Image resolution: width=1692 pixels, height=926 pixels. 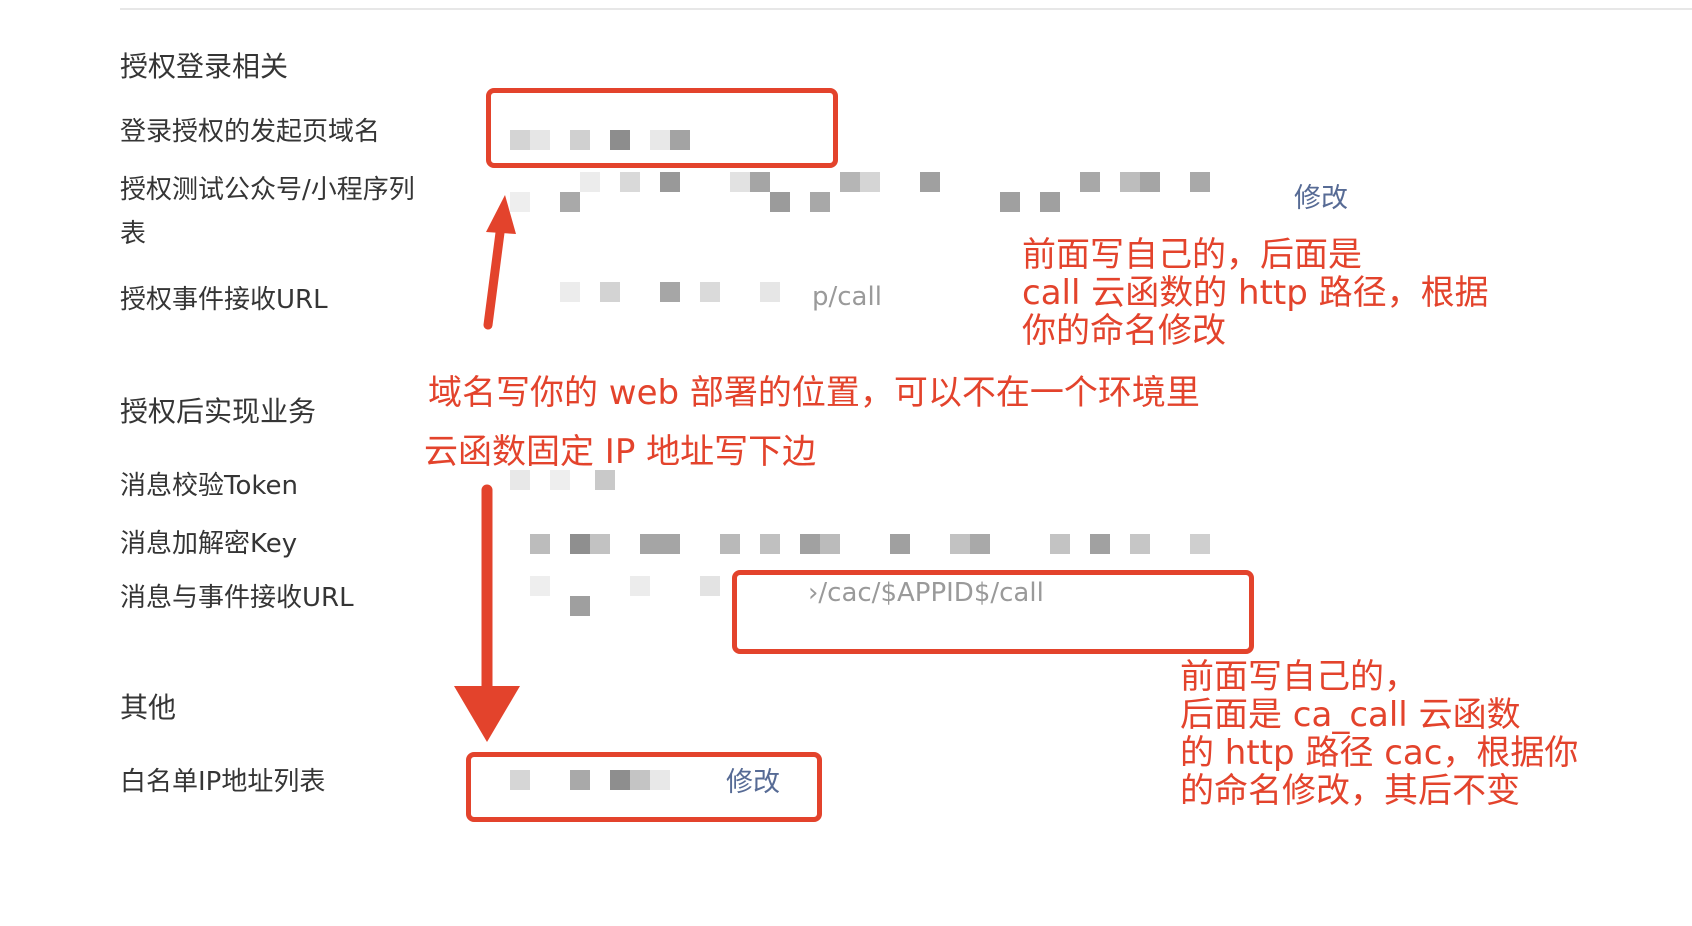 I want to click on arrow-up-icon, so click(x=499, y=262).